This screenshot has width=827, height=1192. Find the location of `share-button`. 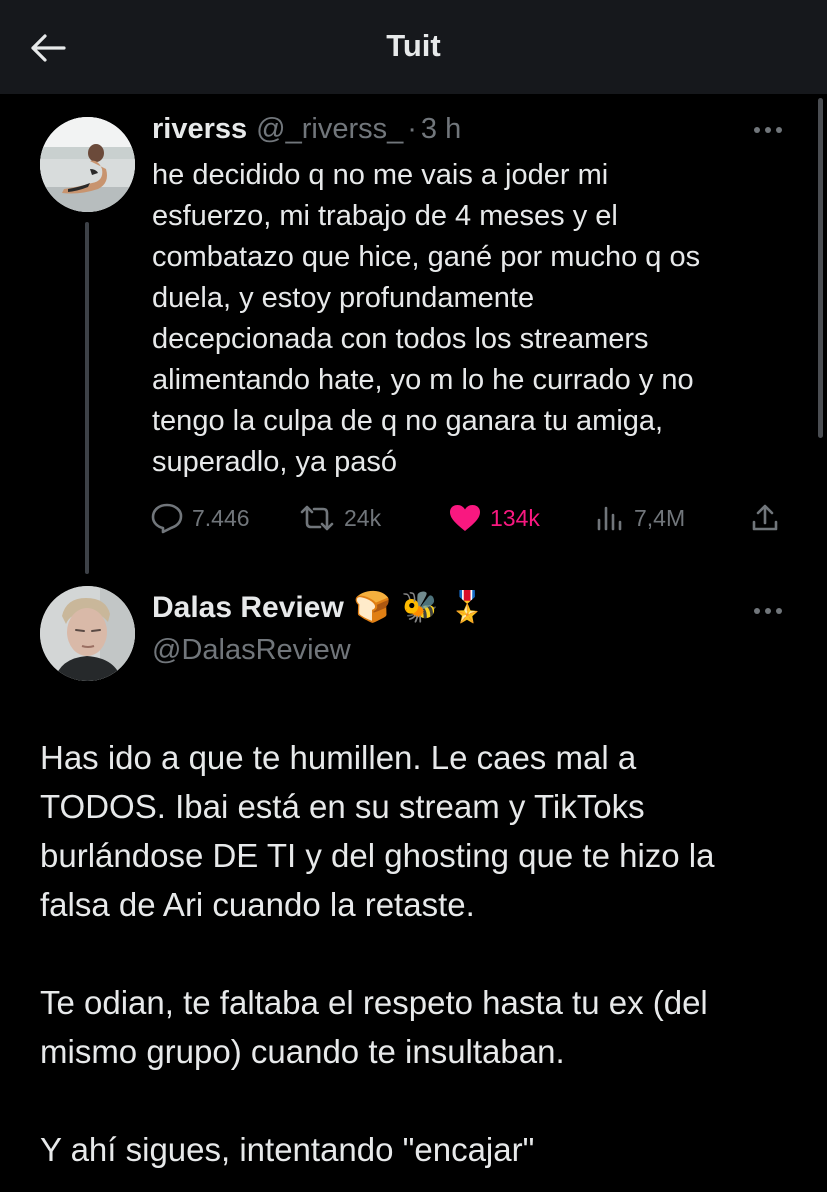

share-button is located at coordinates (765, 518).